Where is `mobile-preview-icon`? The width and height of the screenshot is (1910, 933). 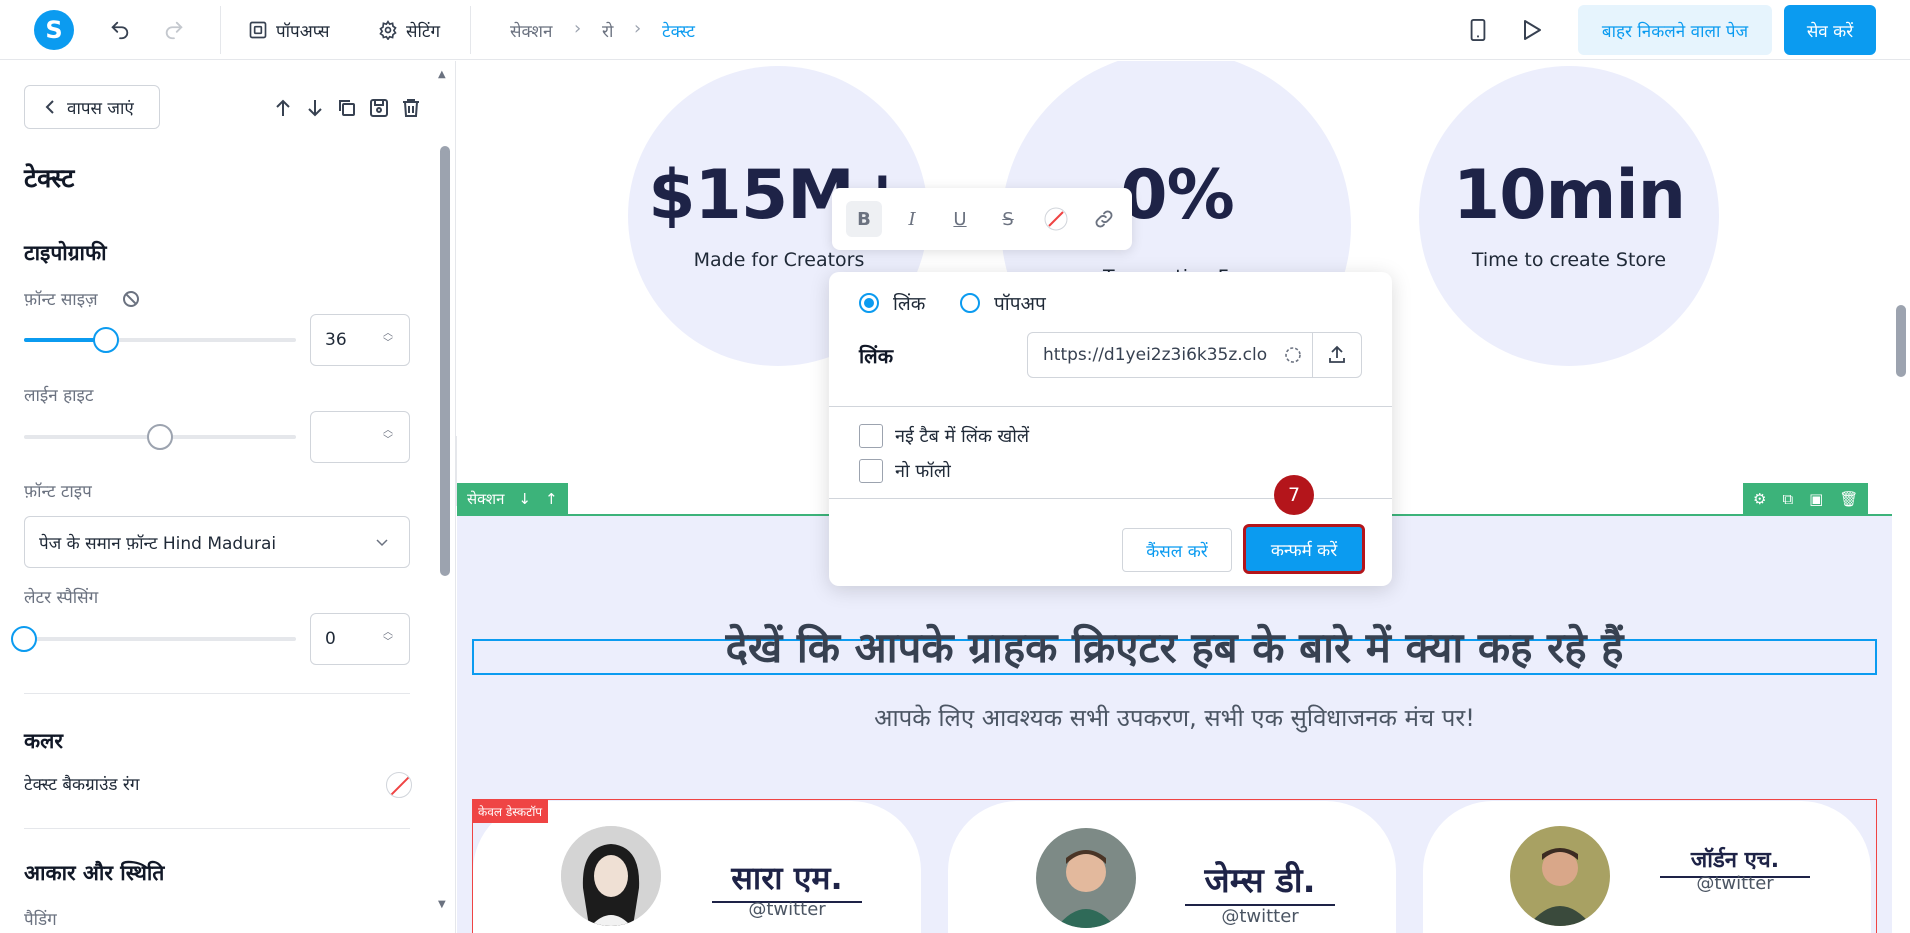 mobile-preview-icon is located at coordinates (1478, 30).